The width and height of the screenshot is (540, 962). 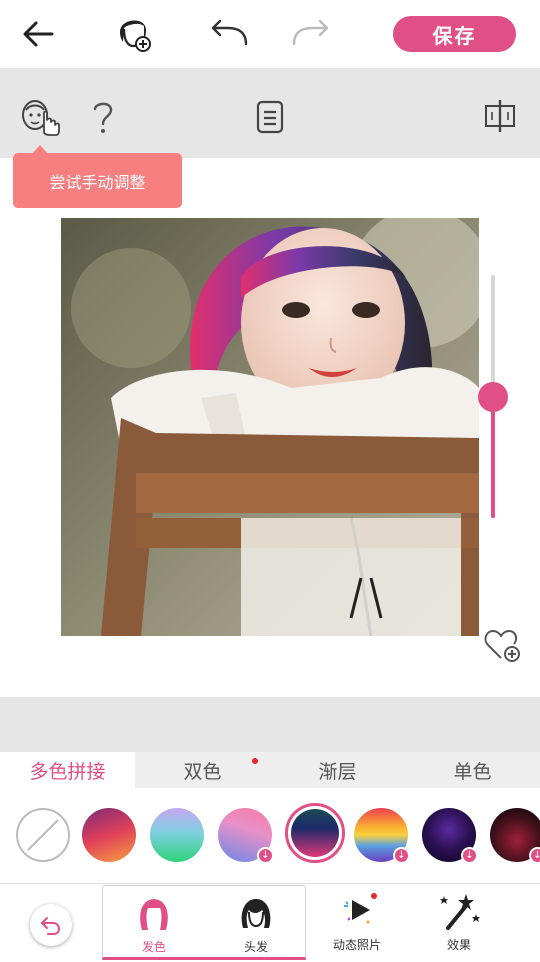 What do you see at coordinates (38, 34) in the screenshot?
I see `back-arrow-icon` at bounding box center [38, 34].